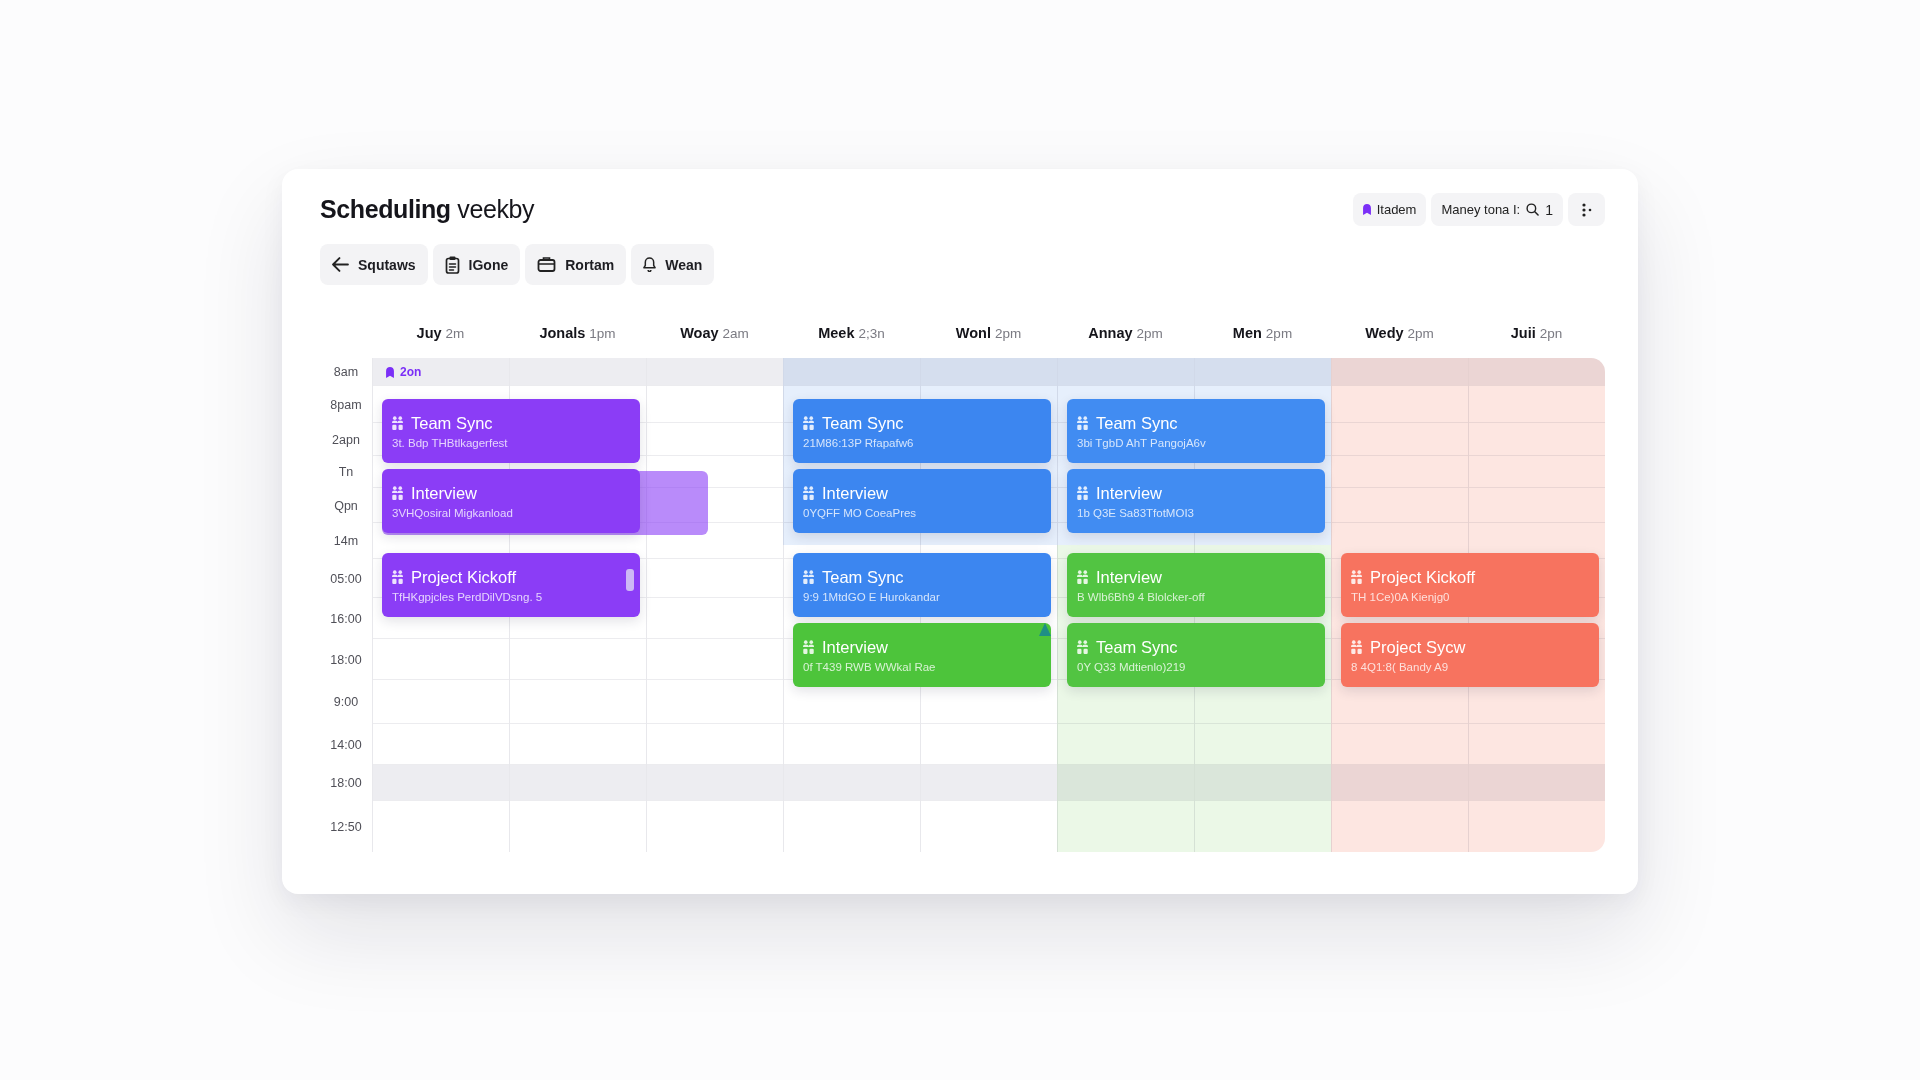  I want to click on event-card: Interview 1b Q3E Sa83TfotMOI3, so click(1196, 501).